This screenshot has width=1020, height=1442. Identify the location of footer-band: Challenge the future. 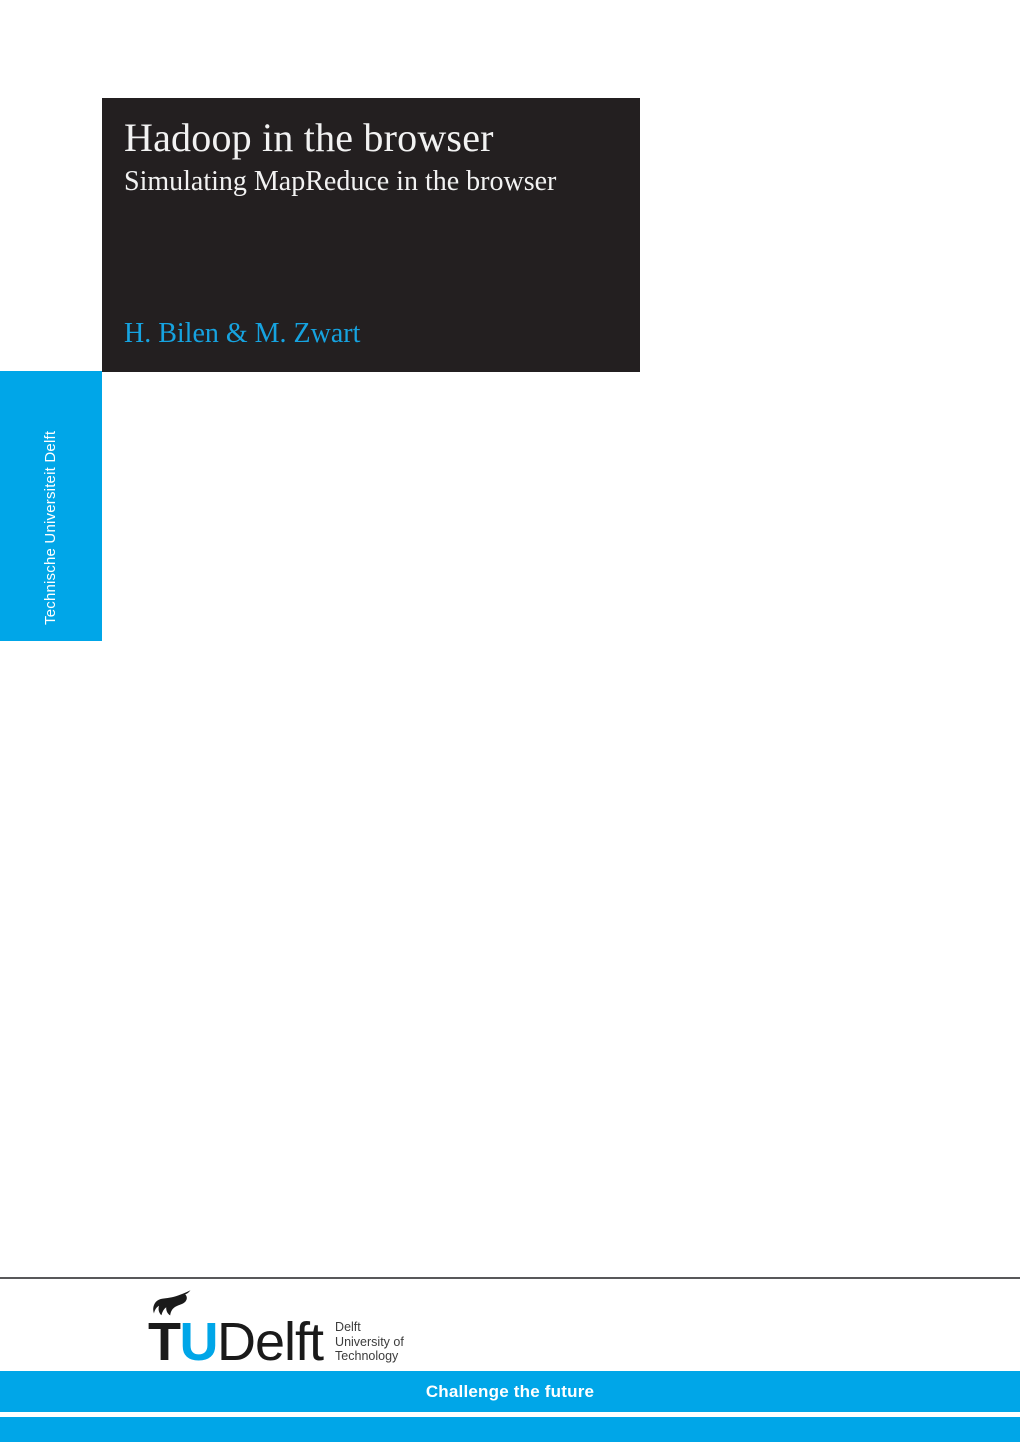
(510, 1391).